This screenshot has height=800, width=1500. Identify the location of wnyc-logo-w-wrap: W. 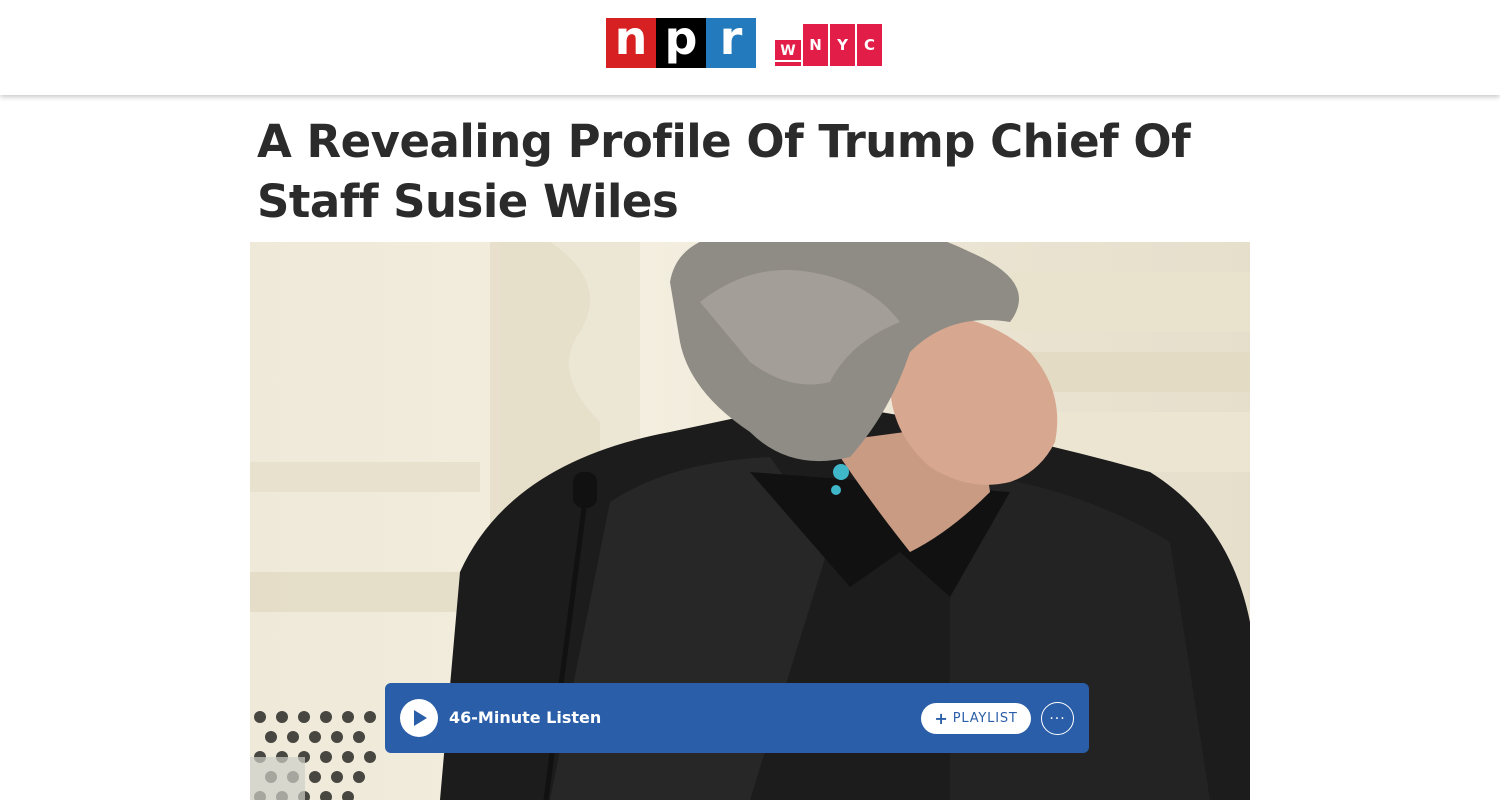
(788, 45).